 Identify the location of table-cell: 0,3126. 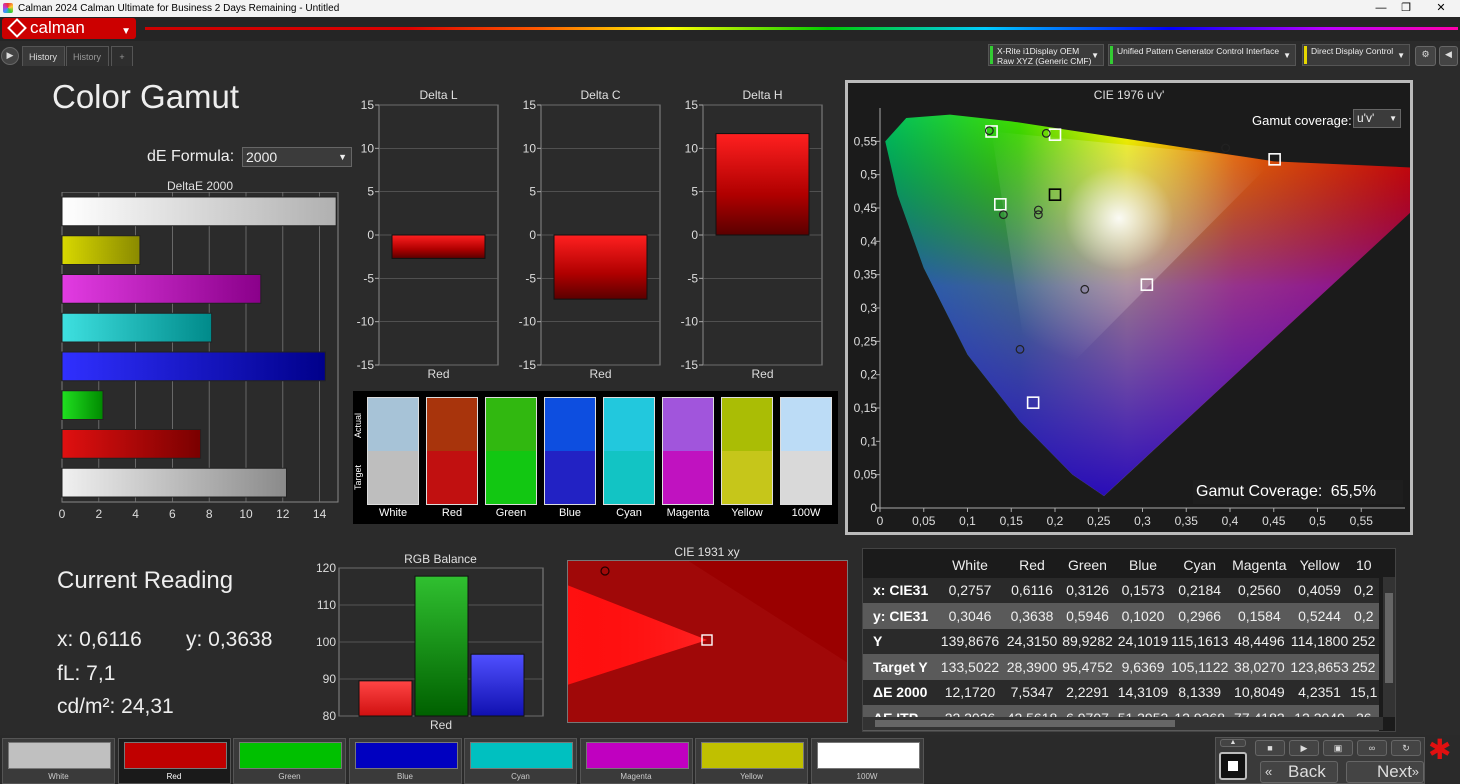
(1087, 590).